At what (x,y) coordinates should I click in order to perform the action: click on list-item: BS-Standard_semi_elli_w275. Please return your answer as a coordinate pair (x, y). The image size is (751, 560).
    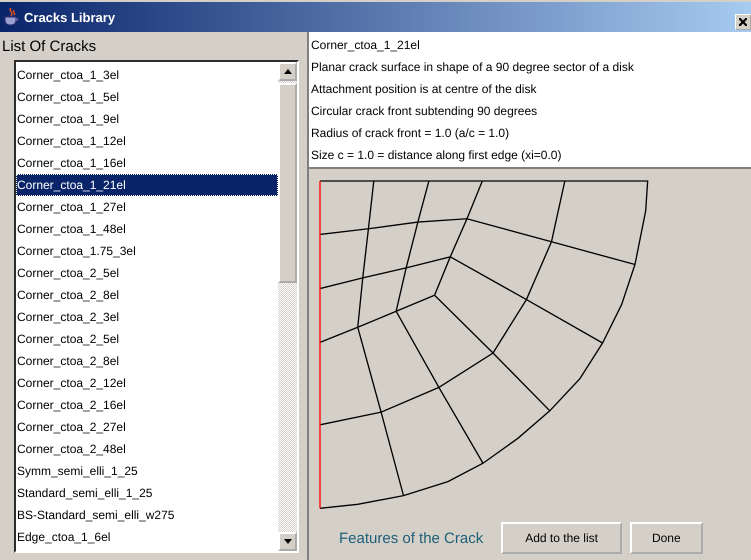
    Looking at the image, I should click on (147, 515).